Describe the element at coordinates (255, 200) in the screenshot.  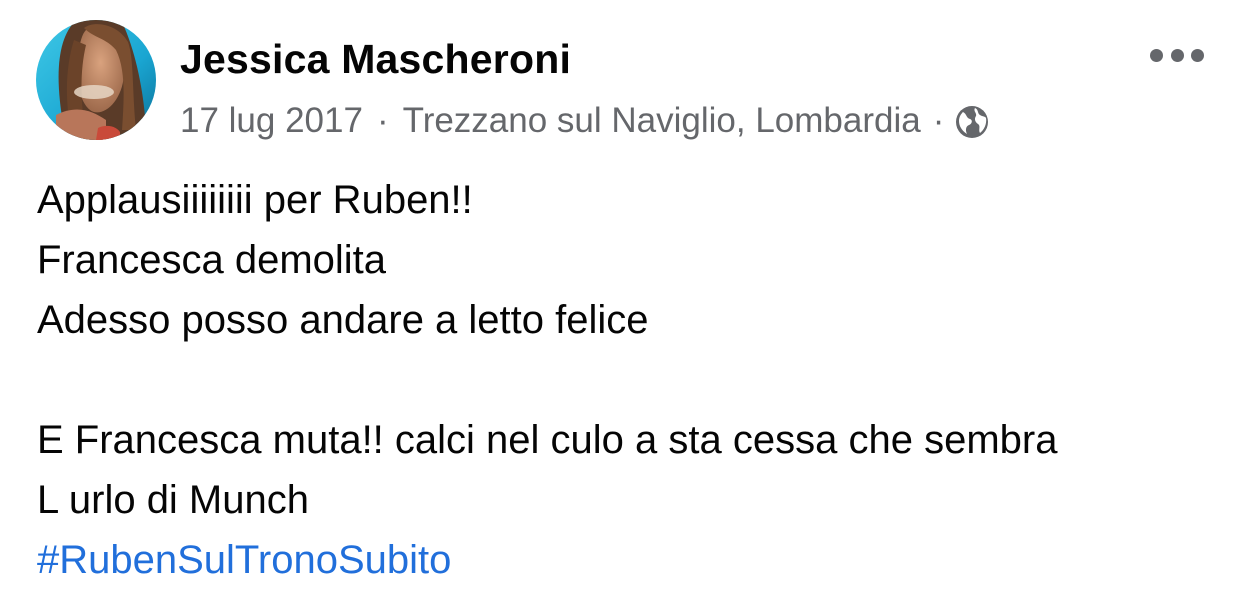
I see `post-text-line: Applausiiiiiiii per Ruben!!` at that location.